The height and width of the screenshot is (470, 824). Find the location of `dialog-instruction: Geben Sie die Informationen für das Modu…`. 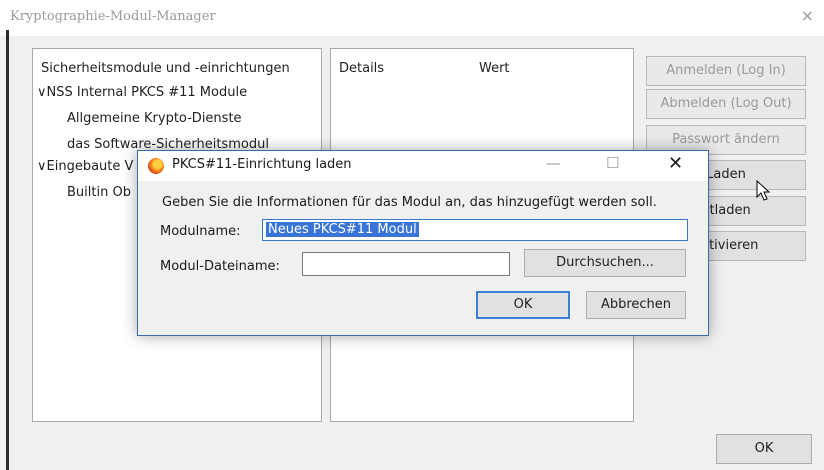

dialog-instruction: Geben Sie die Informationen für das Modu… is located at coordinates (409, 202).